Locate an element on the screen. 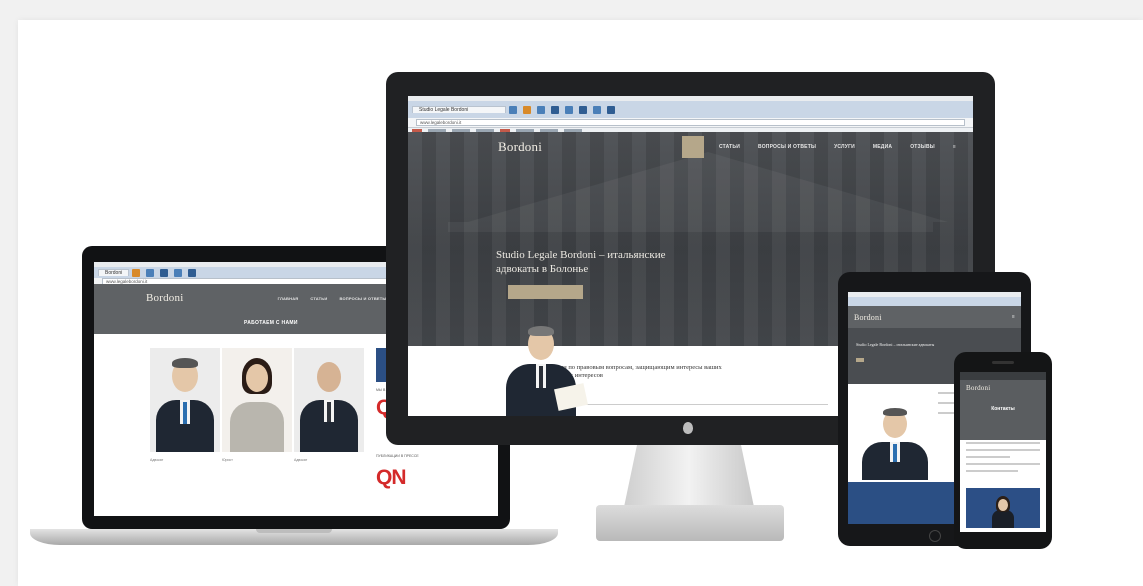  building-cornice is located at coordinates (690, 227).